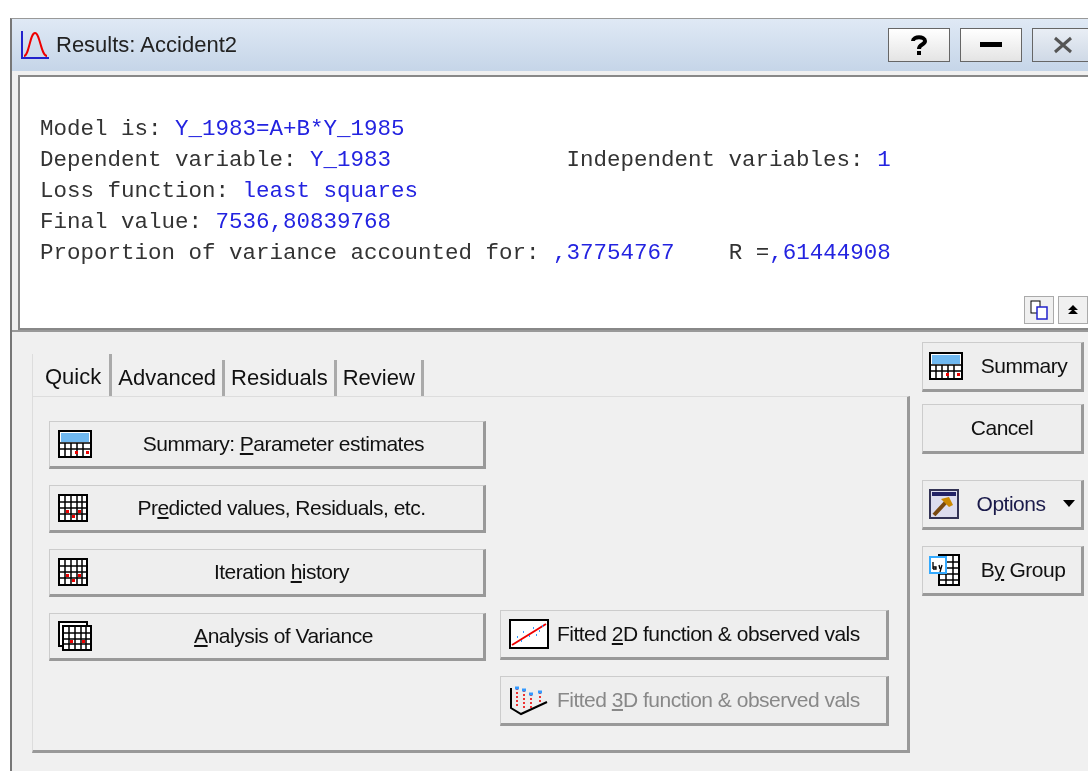 The image size is (1088, 771). Describe the element at coordinates (229, 190) in the screenshot. I see `result-line: Loss function: least squares` at that location.